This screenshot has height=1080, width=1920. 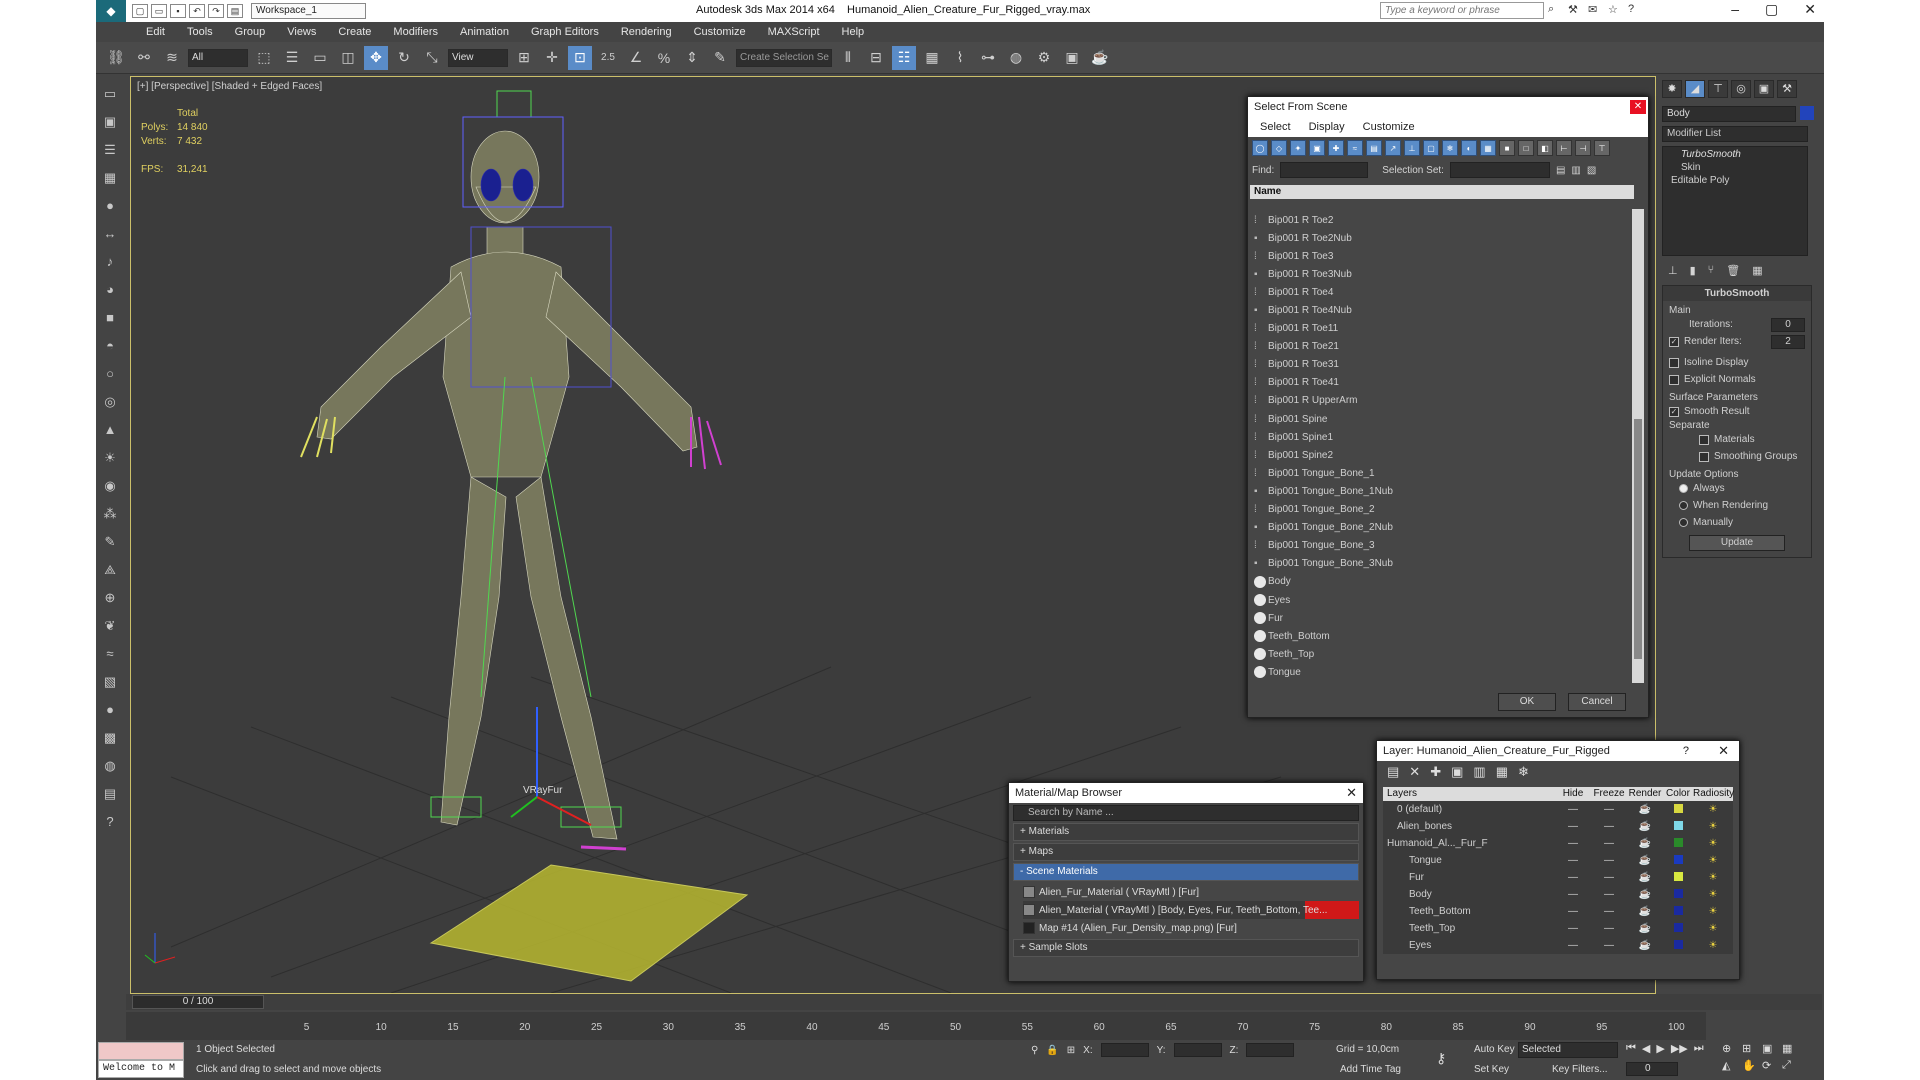 What do you see at coordinates (1699, 1048) in the screenshot?
I see `go-to-end-icon: ⏭` at bounding box center [1699, 1048].